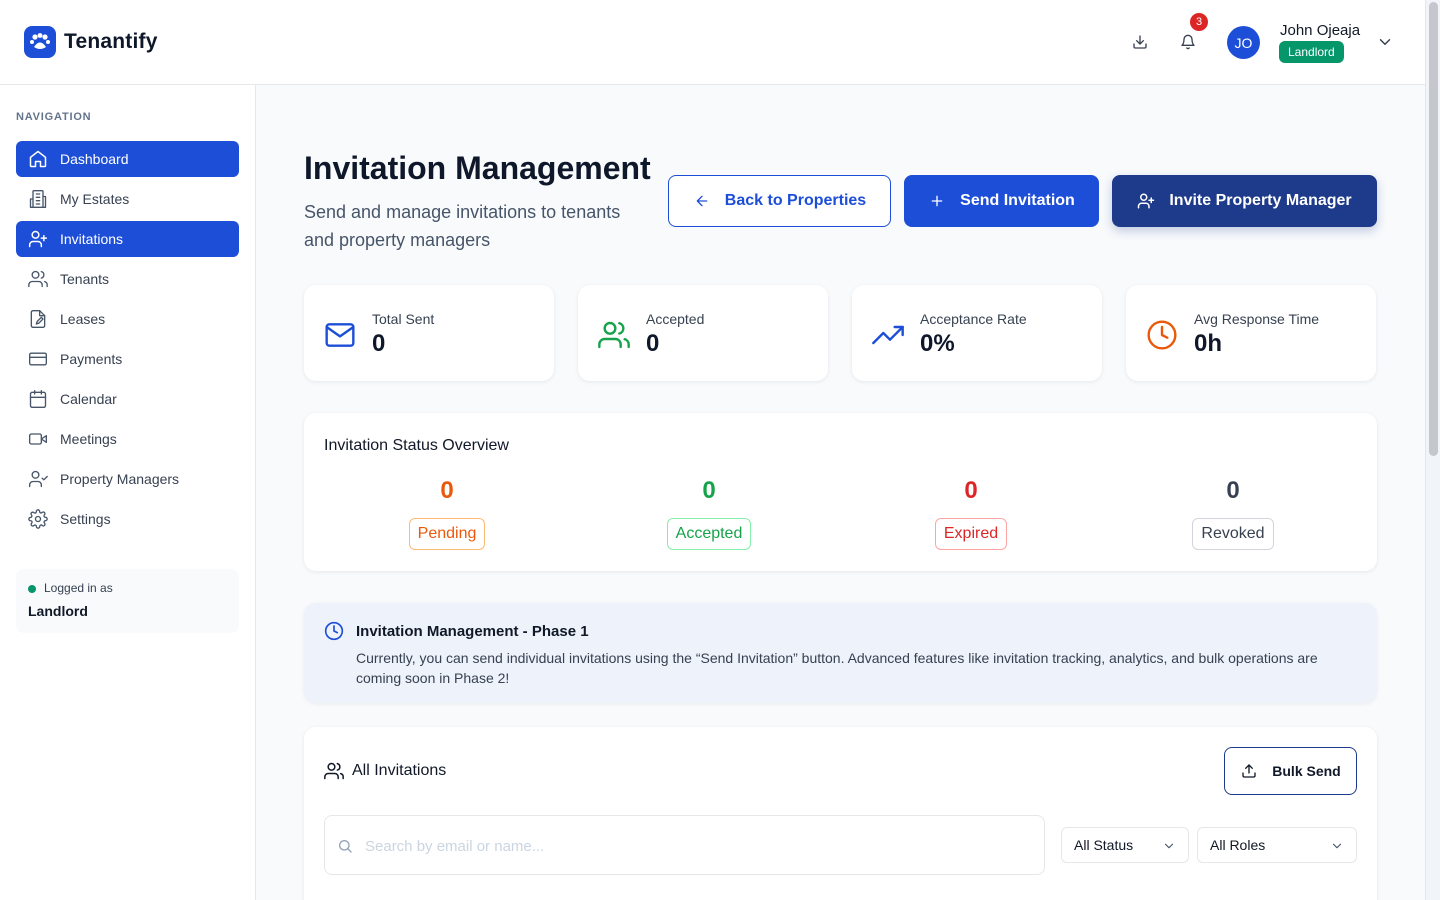  What do you see at coordinates (888, 335) in the screenshot?
I see `trending-up-icon` at bounding box center [888, 335].